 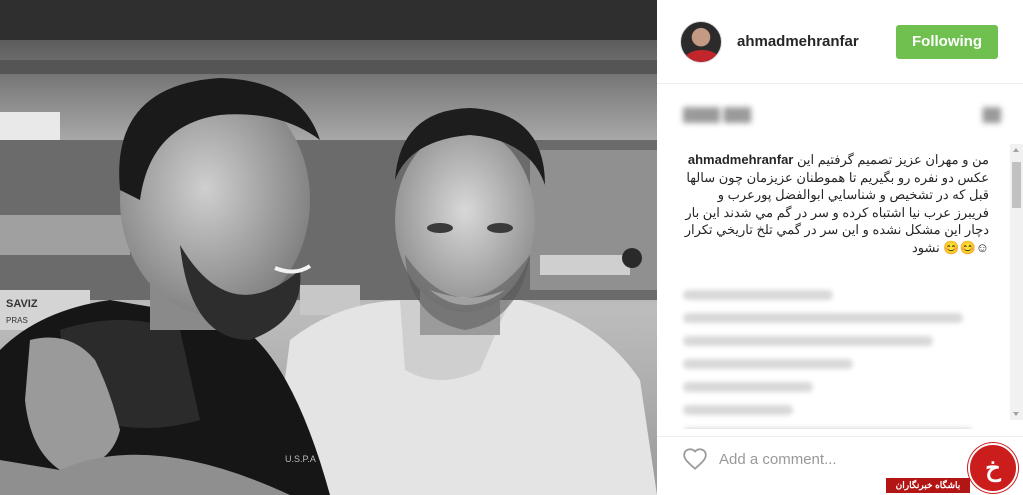 What do you see at coordinates (798, 41) in the screenshot?
I see `username-link: ahmadmehranfar` at bounding box center [798, 41].